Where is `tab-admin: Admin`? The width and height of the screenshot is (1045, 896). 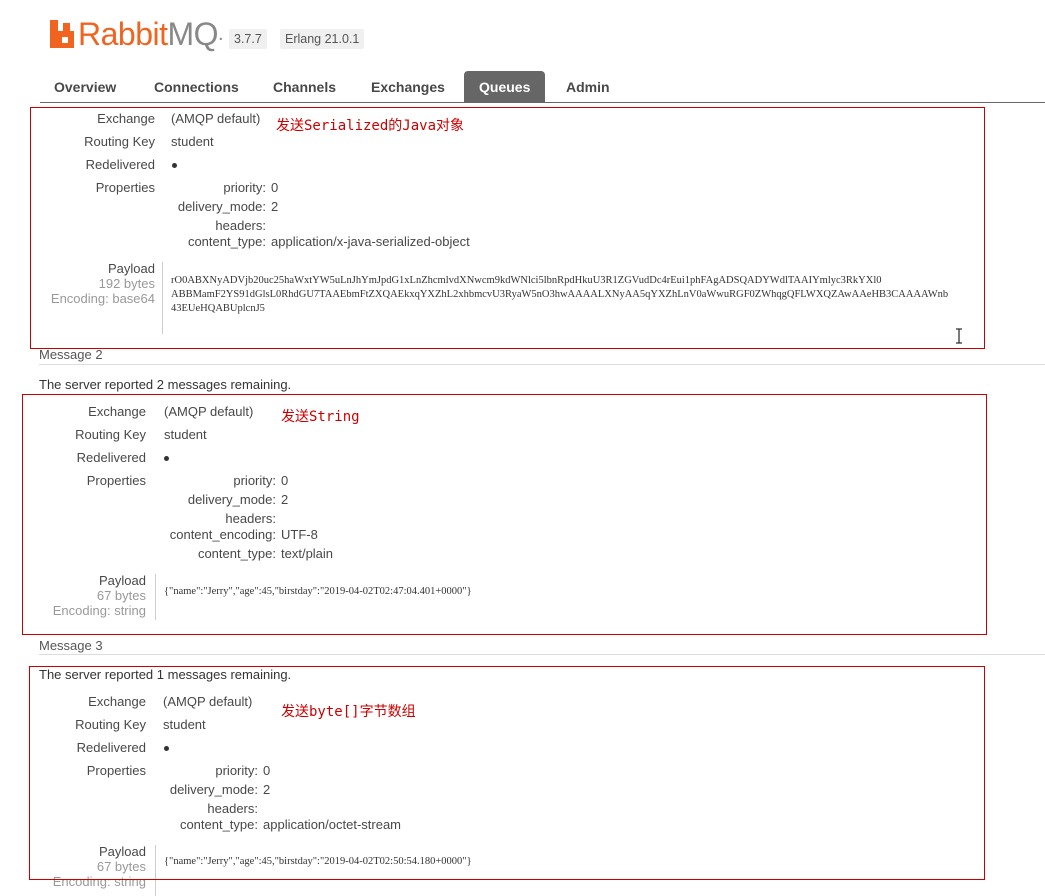 tab-admin: Admin is located at coordinates (588, 87).